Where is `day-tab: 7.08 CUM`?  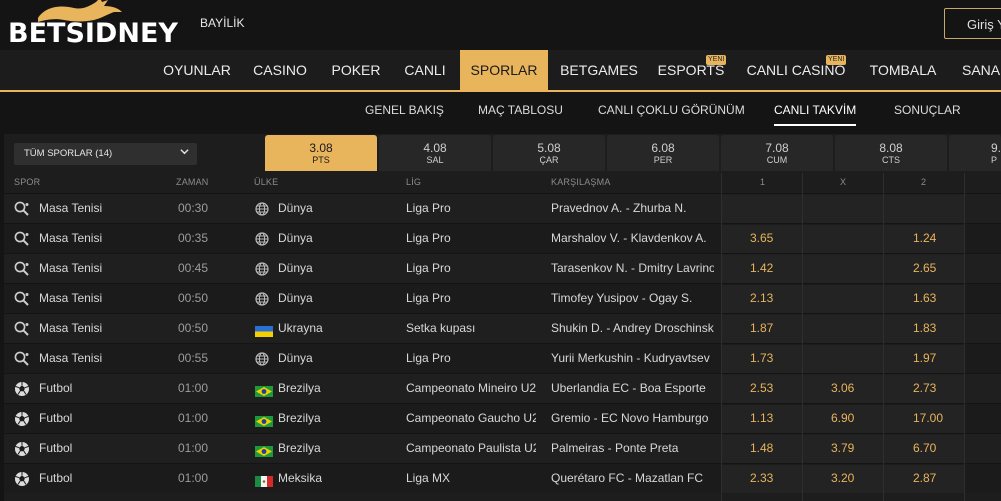 day-tab: 7.08 CUM is located at coordinates (777, 153).